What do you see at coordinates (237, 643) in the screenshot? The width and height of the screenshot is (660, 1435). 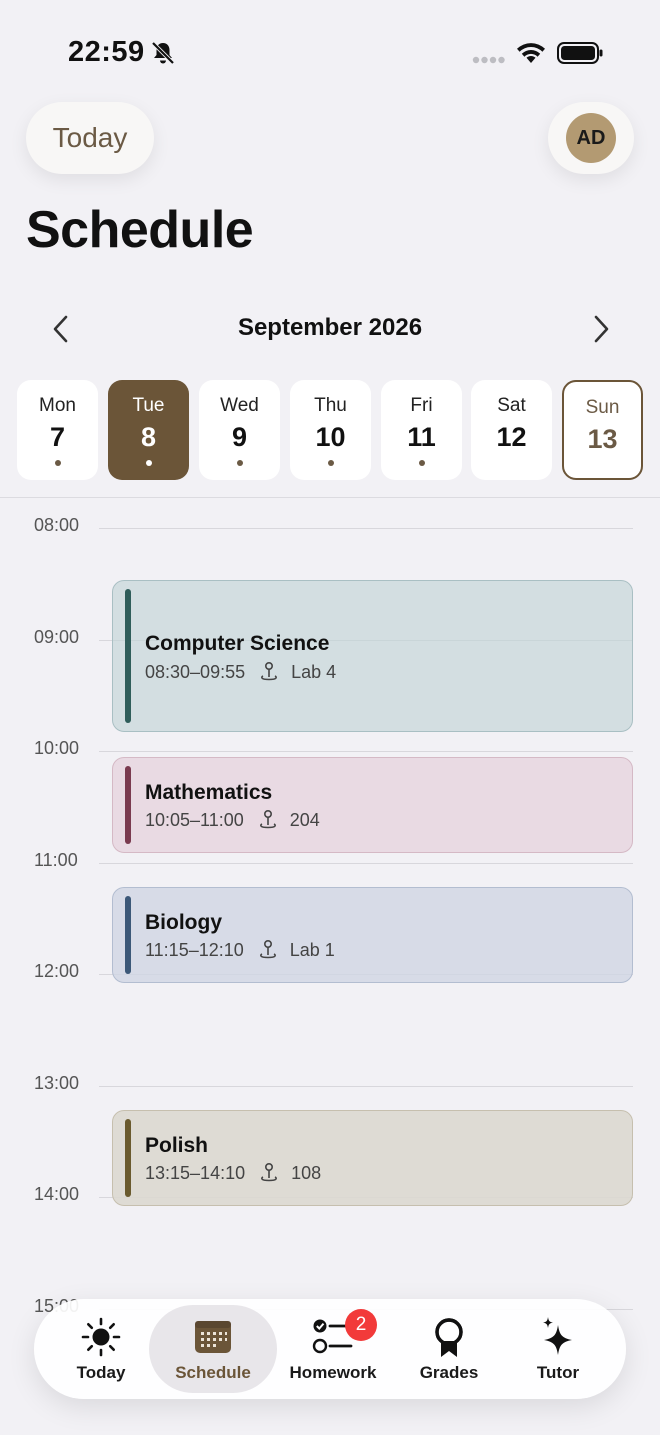 I see `event-title: Computer Science` at bounding box center [237, 643].